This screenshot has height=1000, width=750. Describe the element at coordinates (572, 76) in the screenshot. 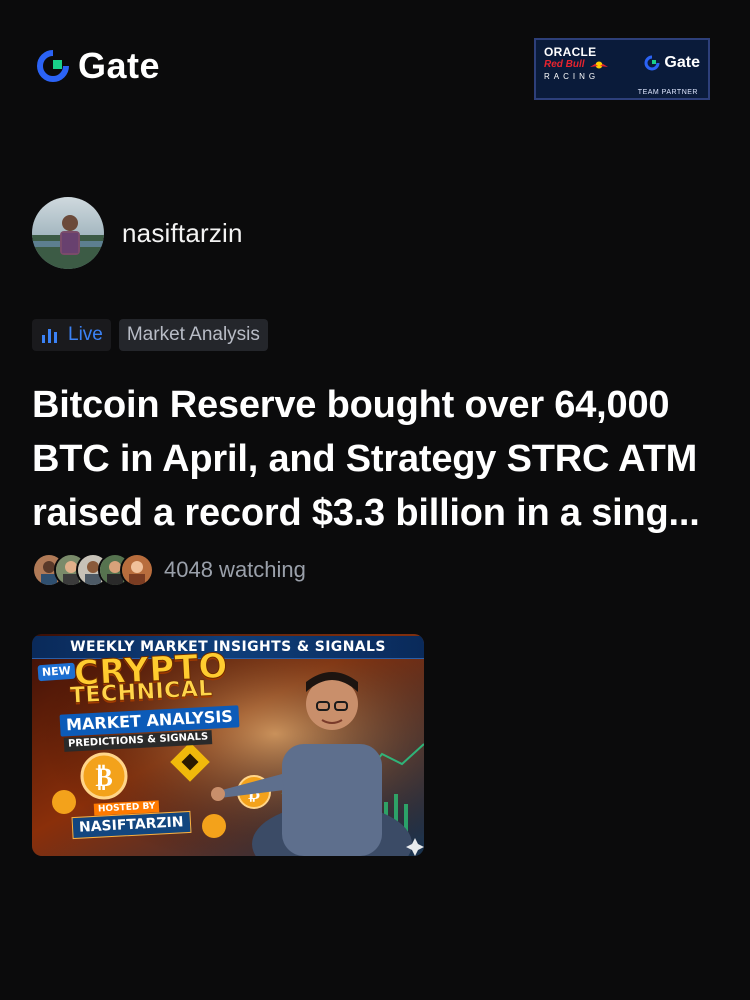

I see `partner-line-racing: RACING` at that location.